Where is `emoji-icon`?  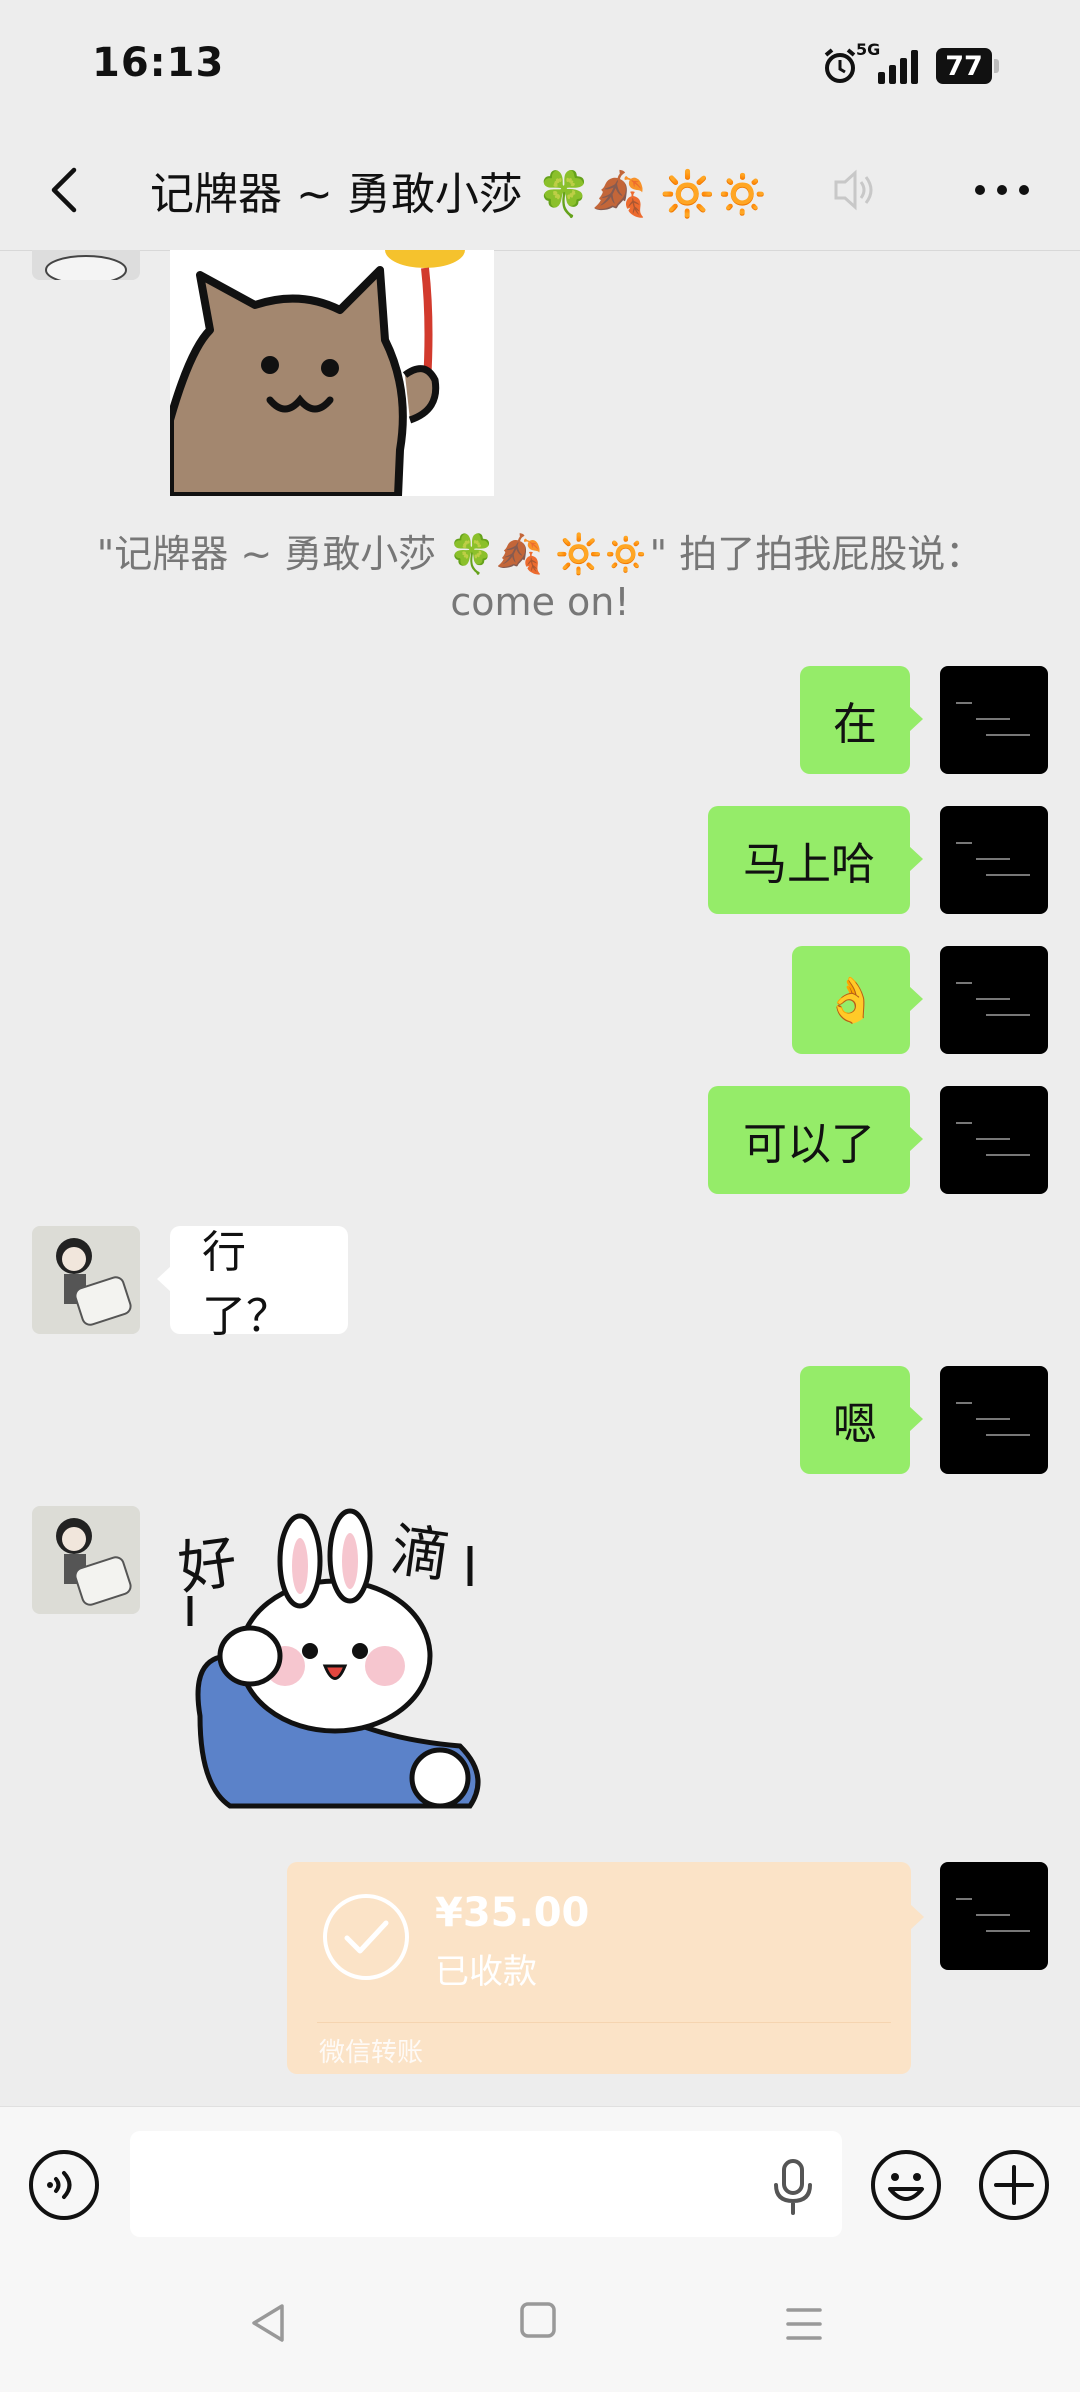 emoji-icon is located at coordinates (906, 2185).